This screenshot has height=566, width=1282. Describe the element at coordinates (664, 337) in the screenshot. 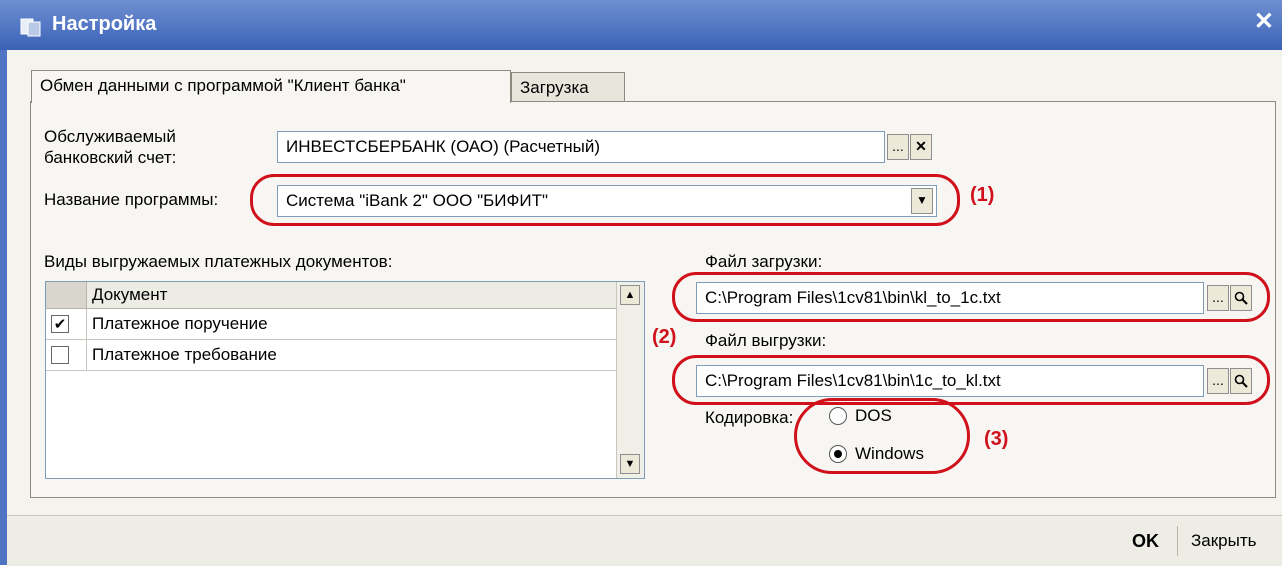

I see `annotation-marker-2: (2)` at that location.